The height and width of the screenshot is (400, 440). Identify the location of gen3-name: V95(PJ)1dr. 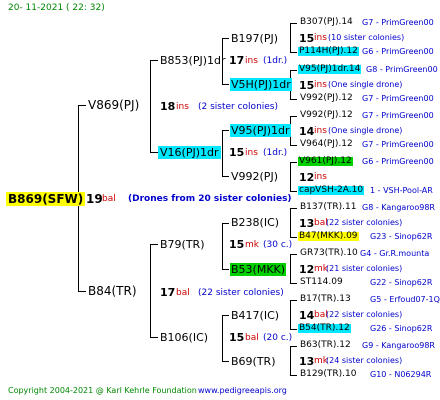
(260, 130).